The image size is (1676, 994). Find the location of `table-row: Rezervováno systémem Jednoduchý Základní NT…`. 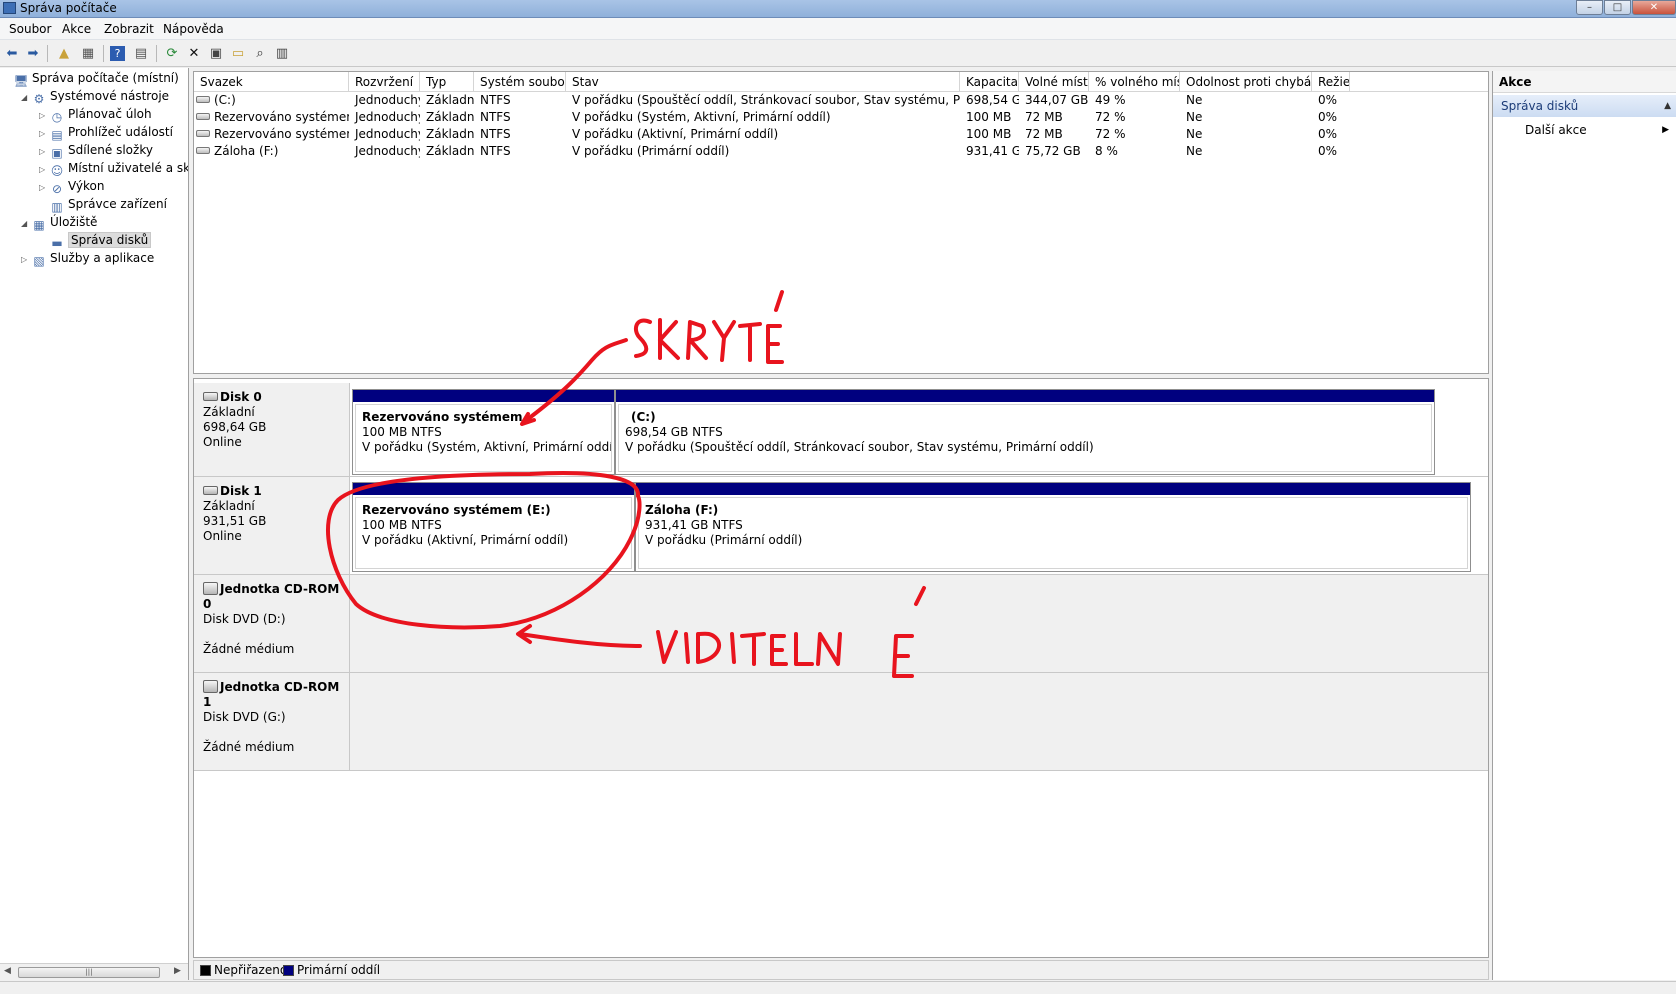

table-row: Rezervováno systémem Jednoduchý Základní NT… is located at coordinates (841, 117).